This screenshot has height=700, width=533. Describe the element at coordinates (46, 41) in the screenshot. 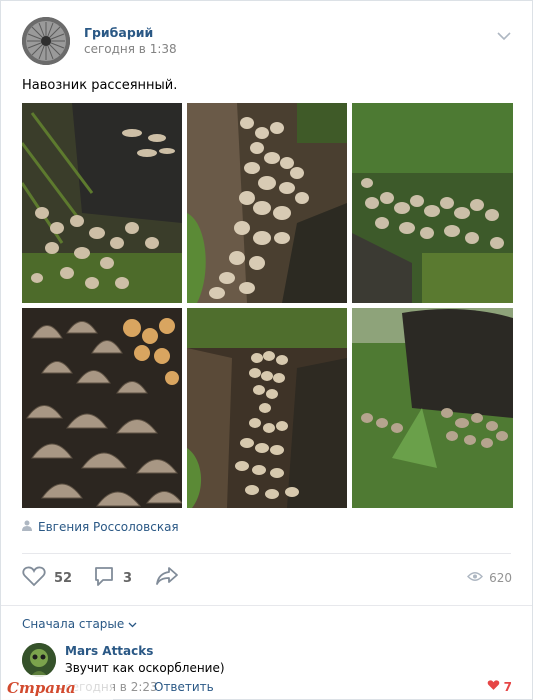

I see `community-avatar` at that location.